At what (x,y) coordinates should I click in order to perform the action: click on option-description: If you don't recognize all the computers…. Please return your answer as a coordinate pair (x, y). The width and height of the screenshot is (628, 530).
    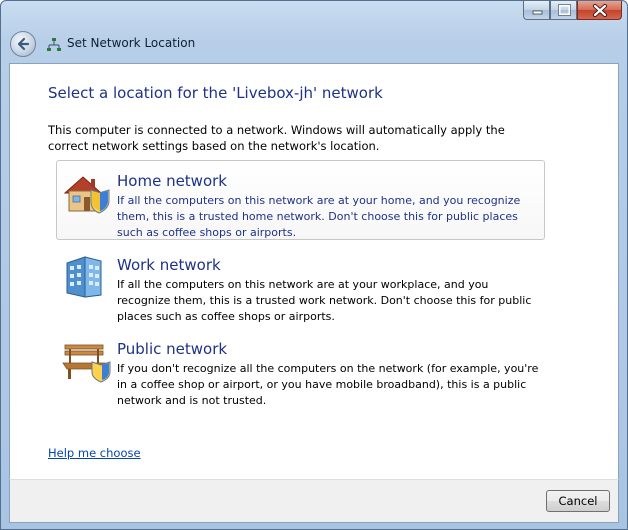
    Looking at the image, I should click on (328, 384).